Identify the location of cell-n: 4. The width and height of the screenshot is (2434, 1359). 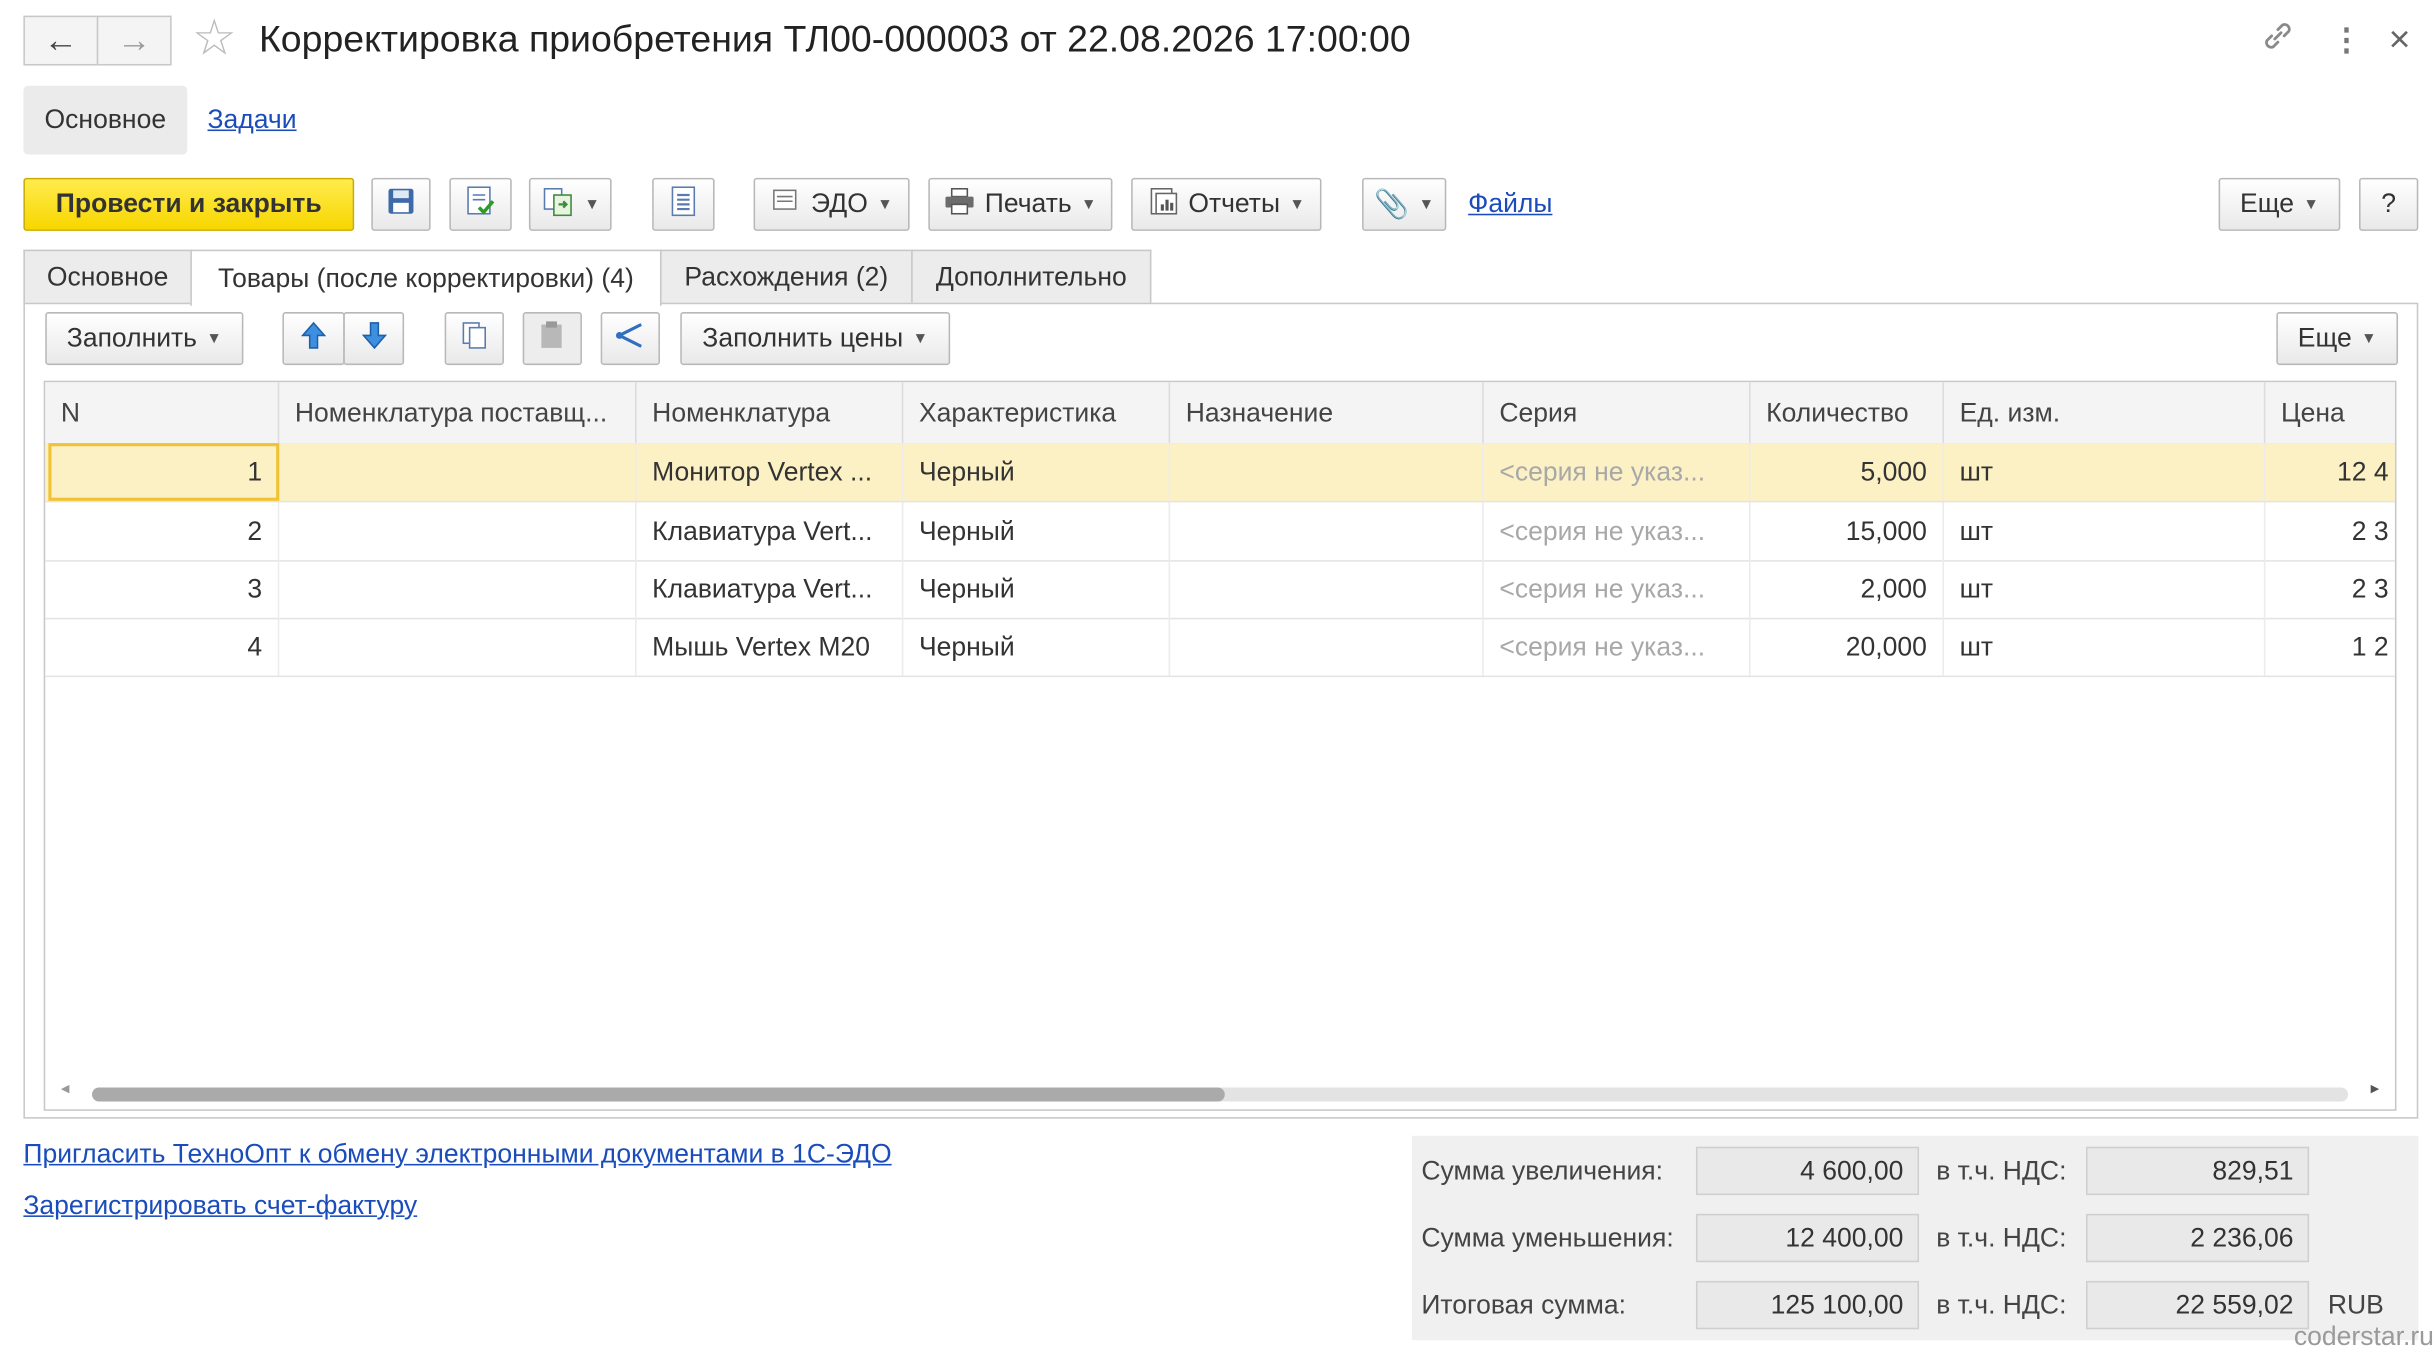
(164, 646).